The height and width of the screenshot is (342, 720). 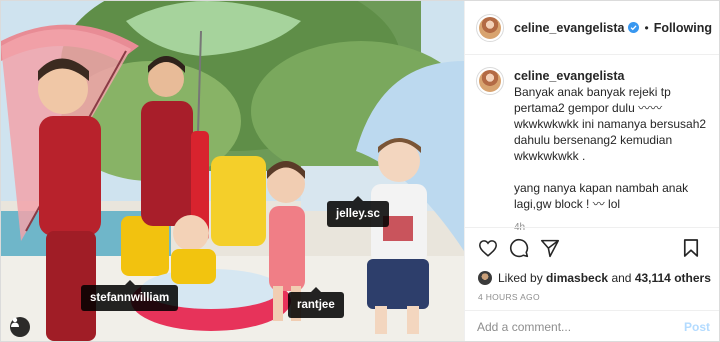 What do you see at coordinates (592, 248) in the screenshot?
I see `action-bar` at bounding box center [592, 248].